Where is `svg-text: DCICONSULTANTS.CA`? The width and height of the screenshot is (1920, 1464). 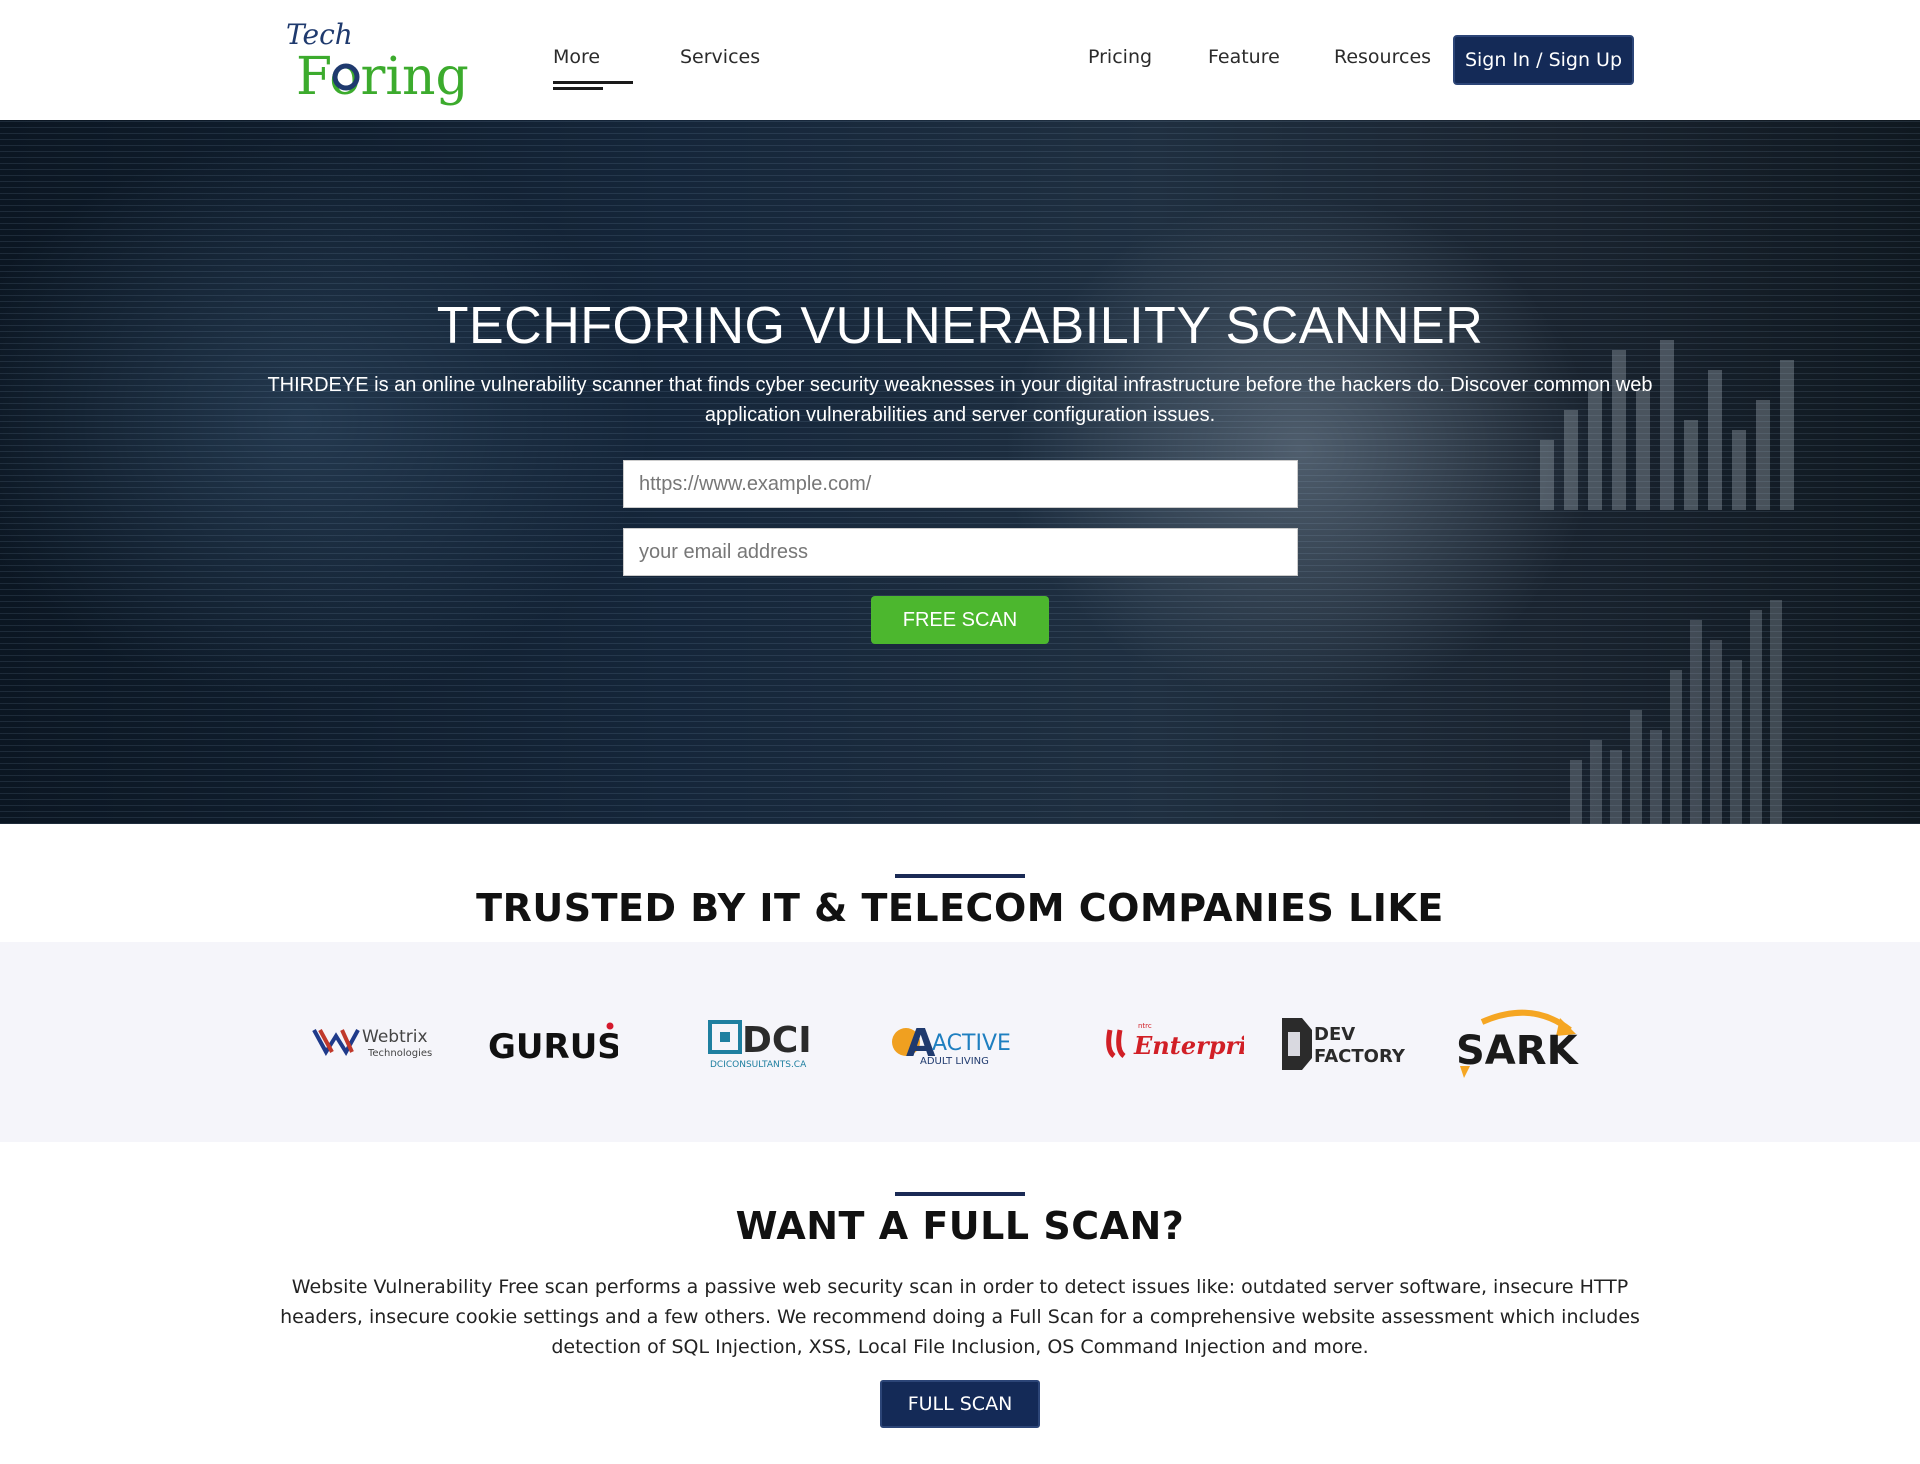
svg-text: DCICONSULTANTS.CA is located at coordinates (758, 1065).